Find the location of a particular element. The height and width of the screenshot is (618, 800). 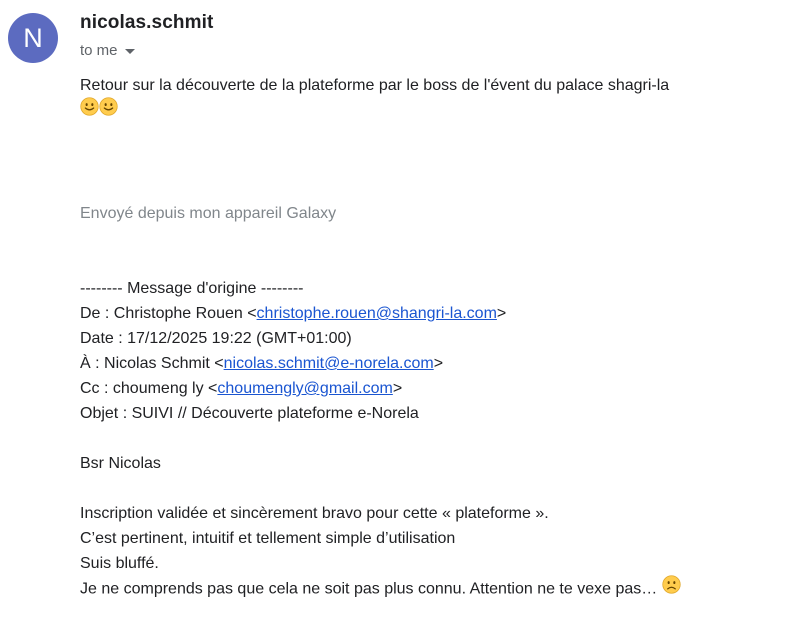

from-suffix: > is located at coordinates (501, 313).